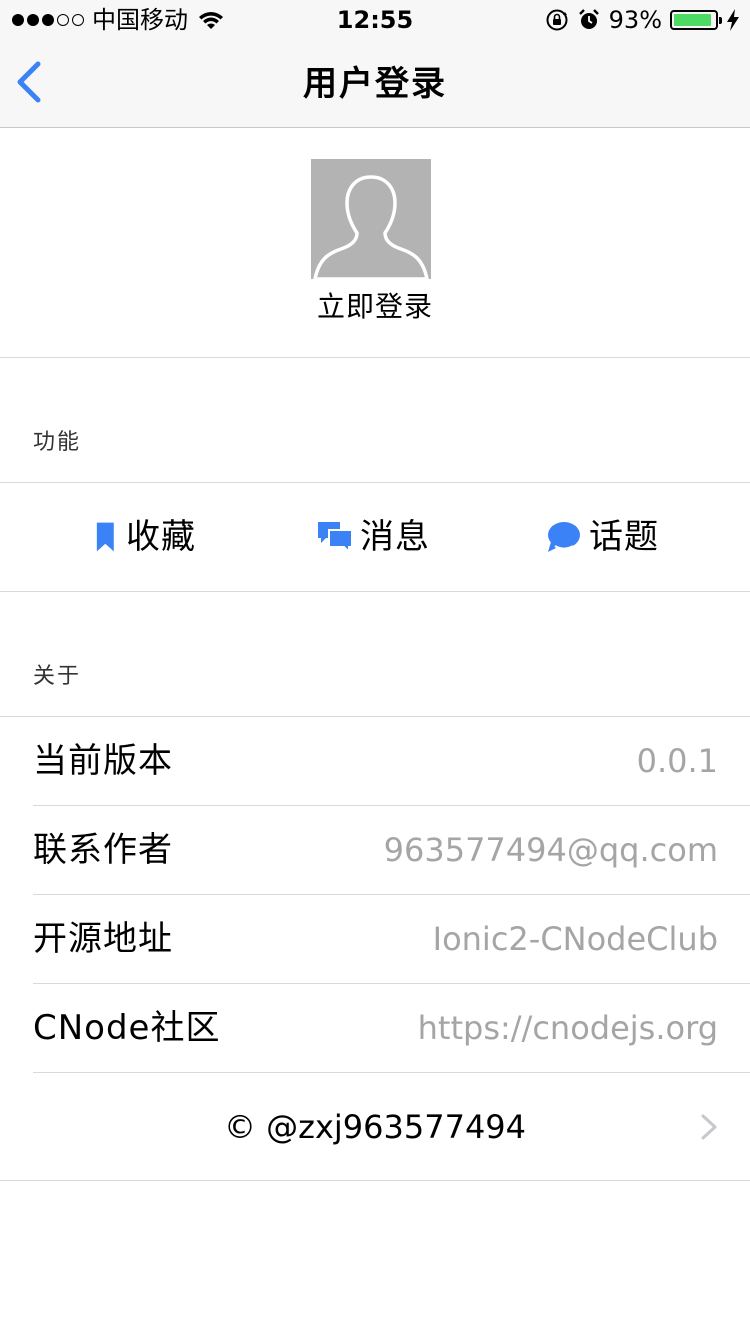  What do you see at coordinates (375, 307) in the screenshot?
I see `login-link: 立即登录` at bounding box center [375, 307].